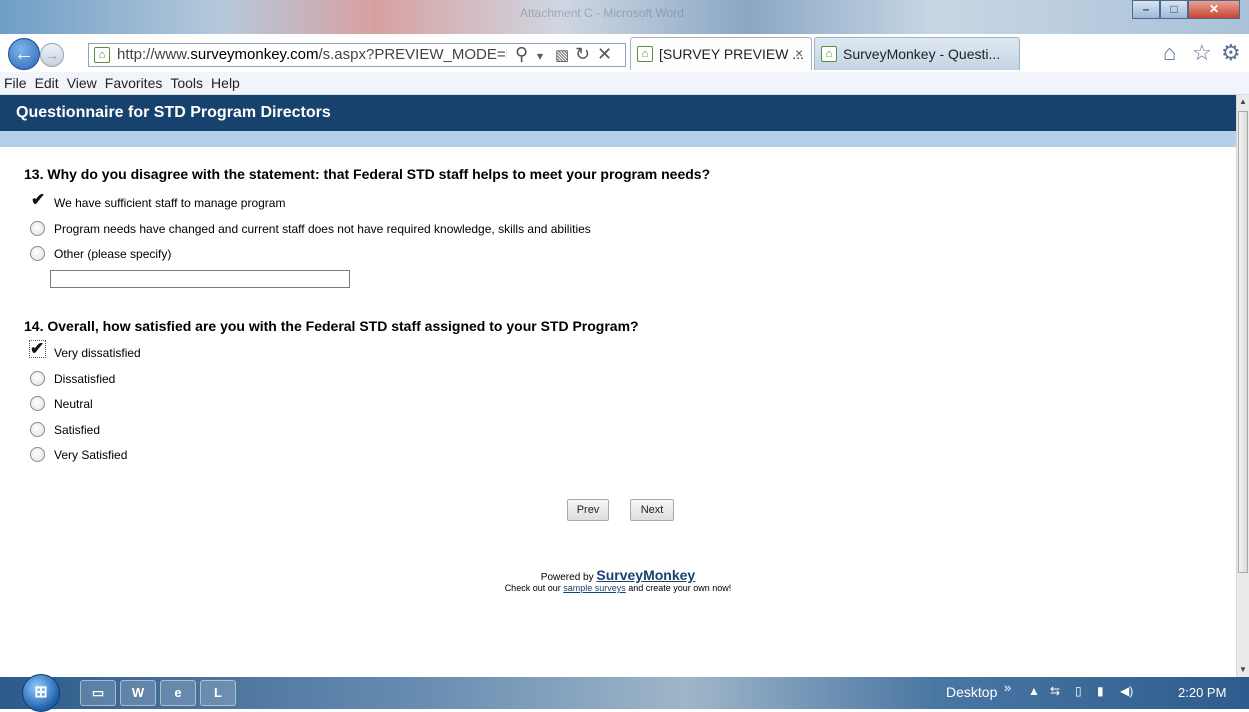 The image size is (1249, 712). Describe the element at coordinates (1214, 9) in the screenshot. I see `close-window-button: ✕` at that location.